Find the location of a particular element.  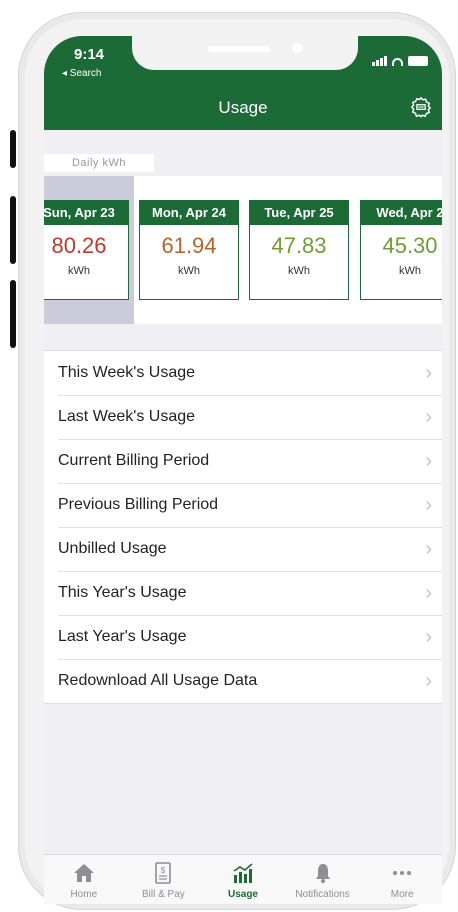

day-date: Wed, Apr 2 is located at coordinates (401, 213).